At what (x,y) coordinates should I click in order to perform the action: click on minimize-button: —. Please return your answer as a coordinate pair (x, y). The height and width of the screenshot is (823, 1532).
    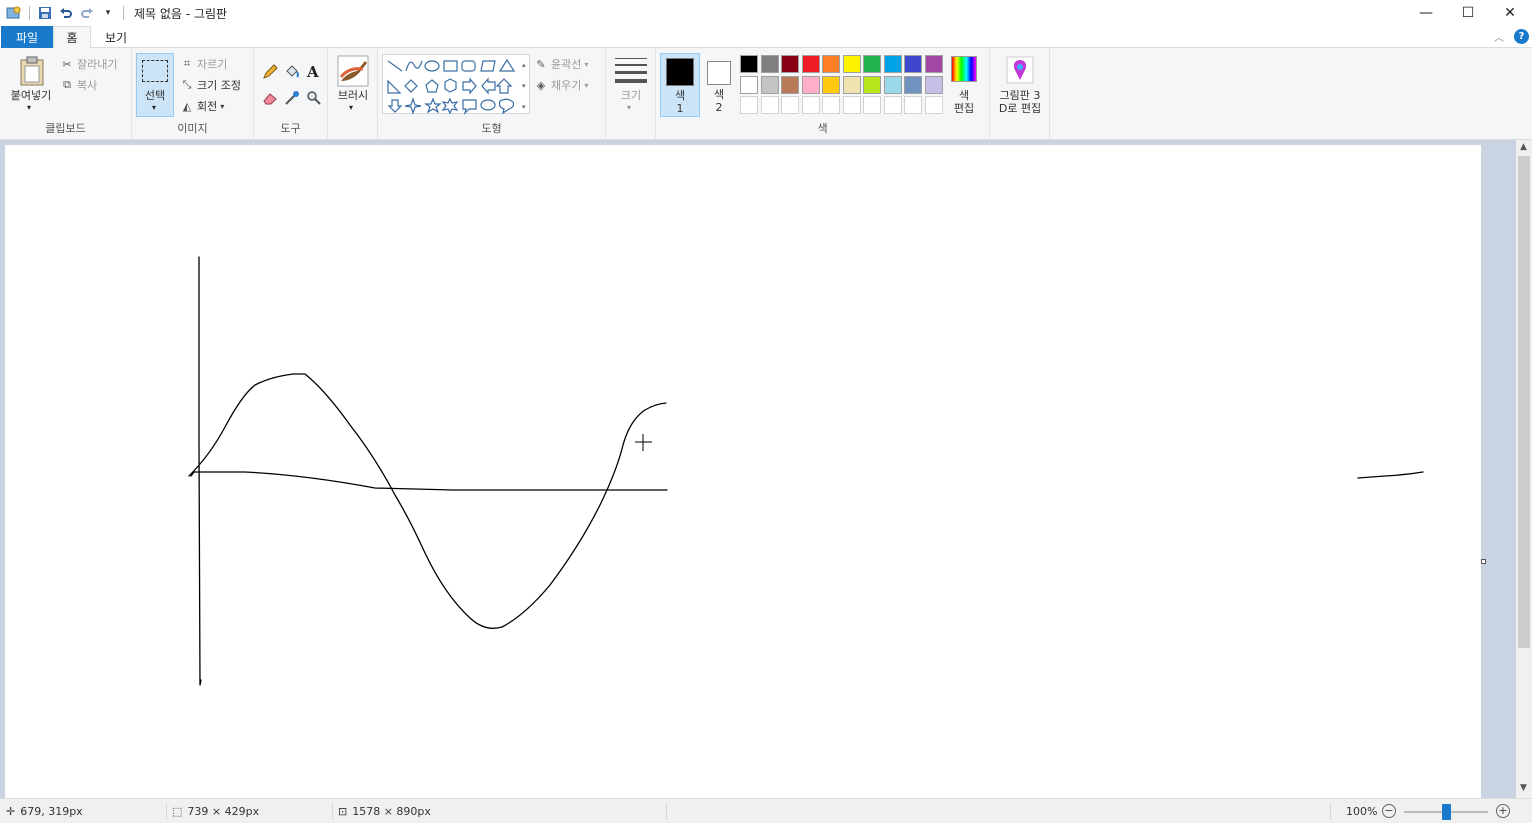
    Looking at the image, I should click on (1426, 13).